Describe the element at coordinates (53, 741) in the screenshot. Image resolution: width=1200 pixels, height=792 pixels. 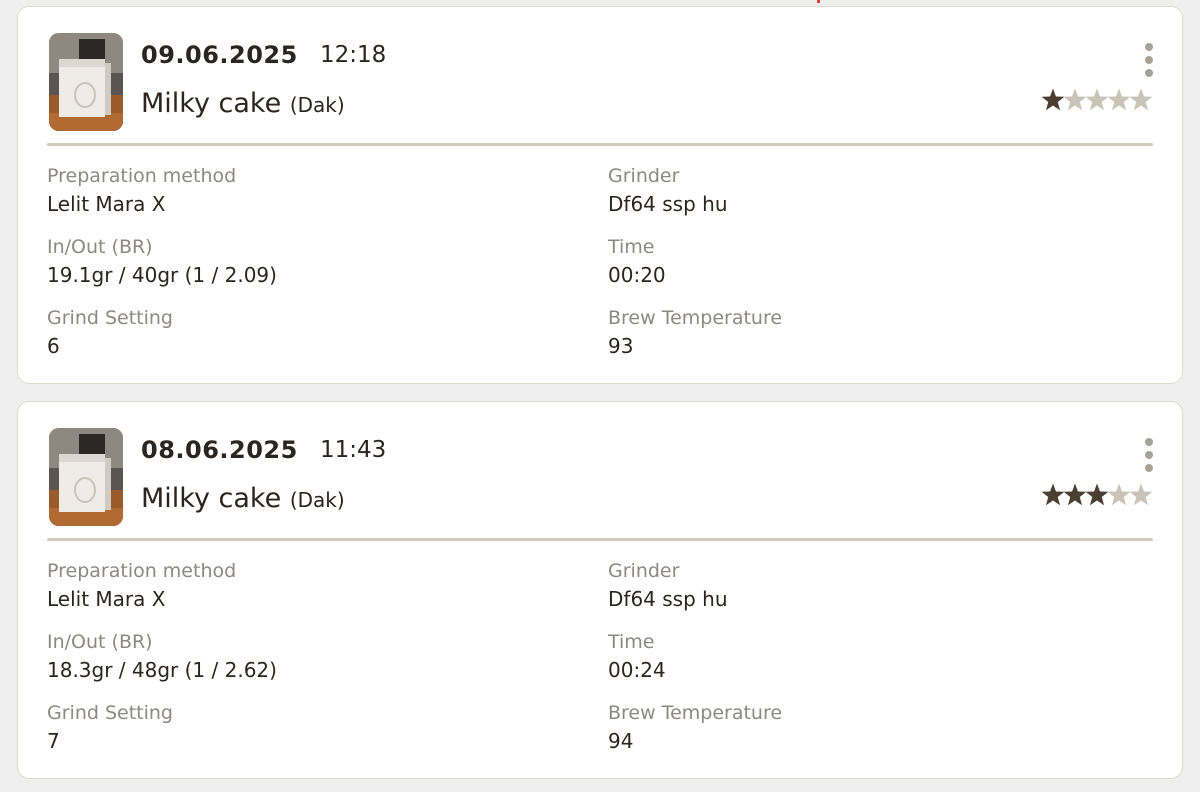
I see `grind-setting-value: 7` at that location.